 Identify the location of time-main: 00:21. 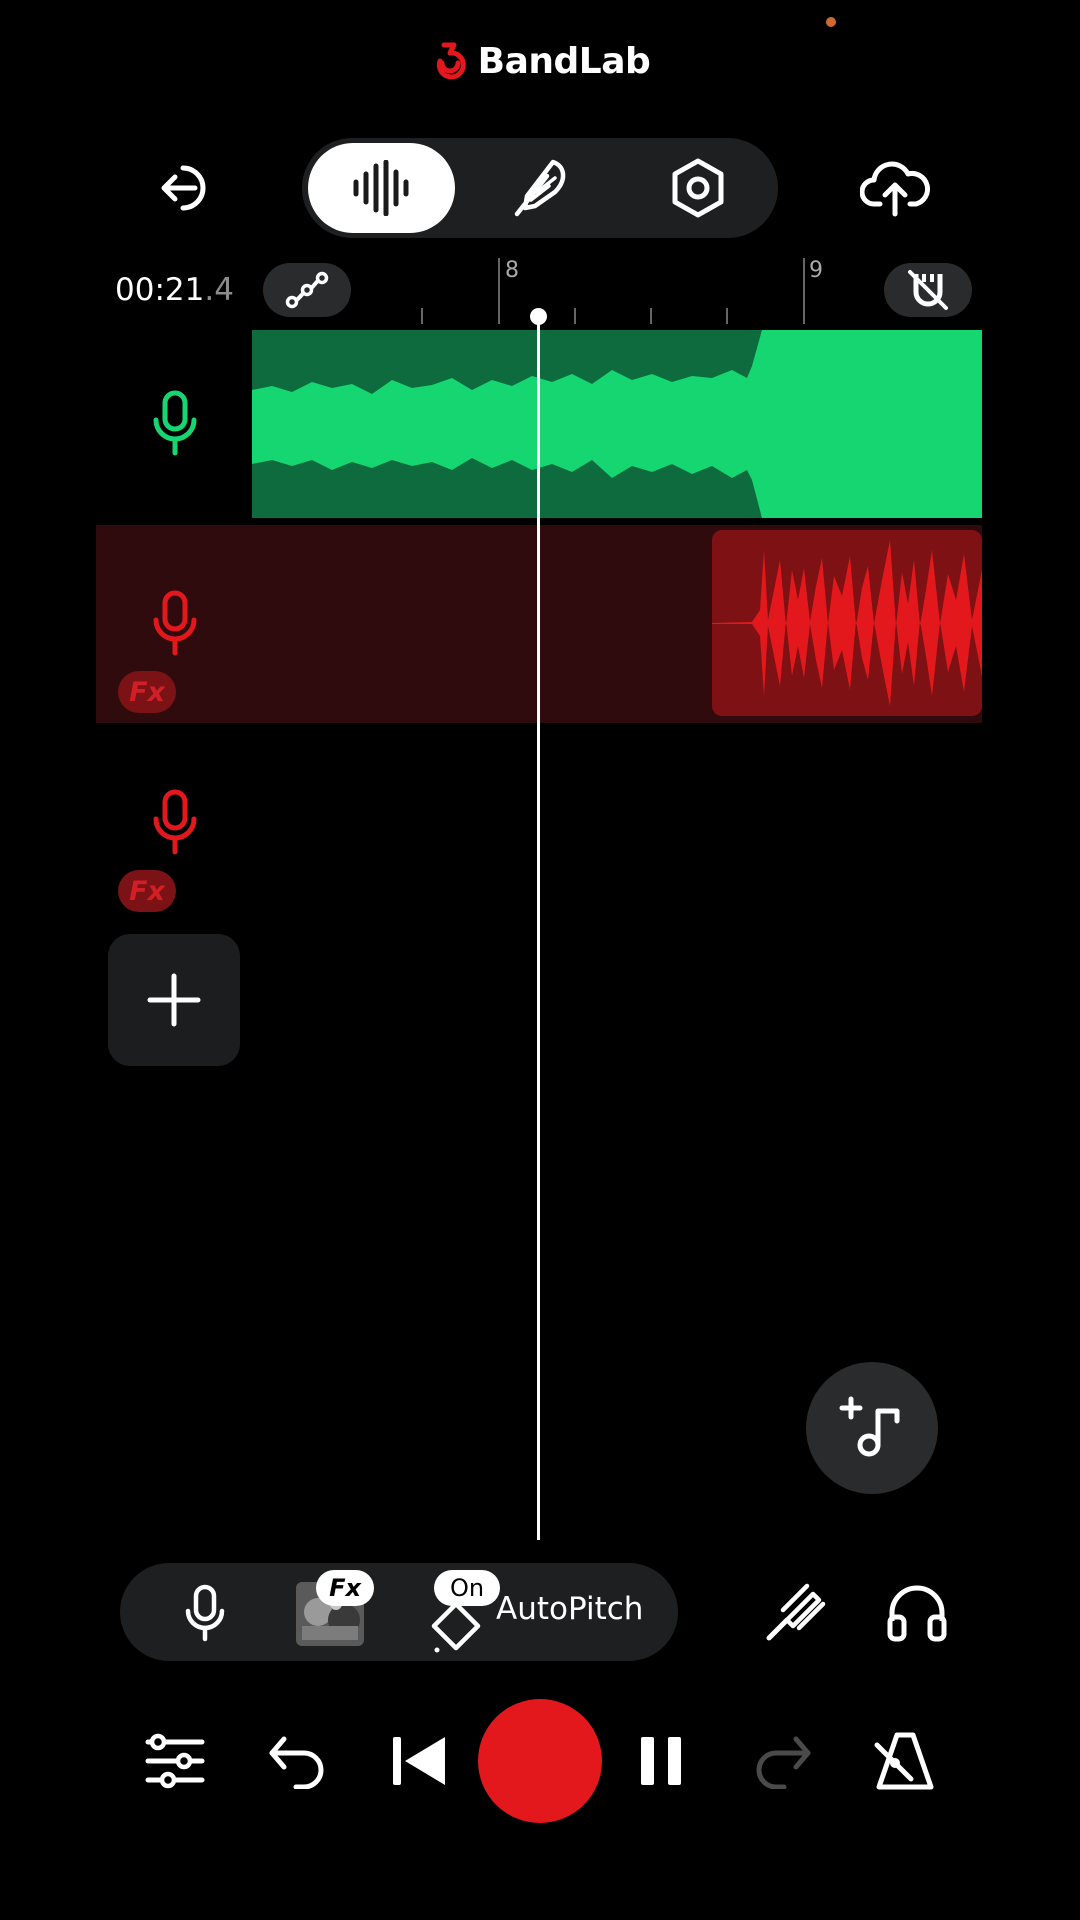
(160, 290).